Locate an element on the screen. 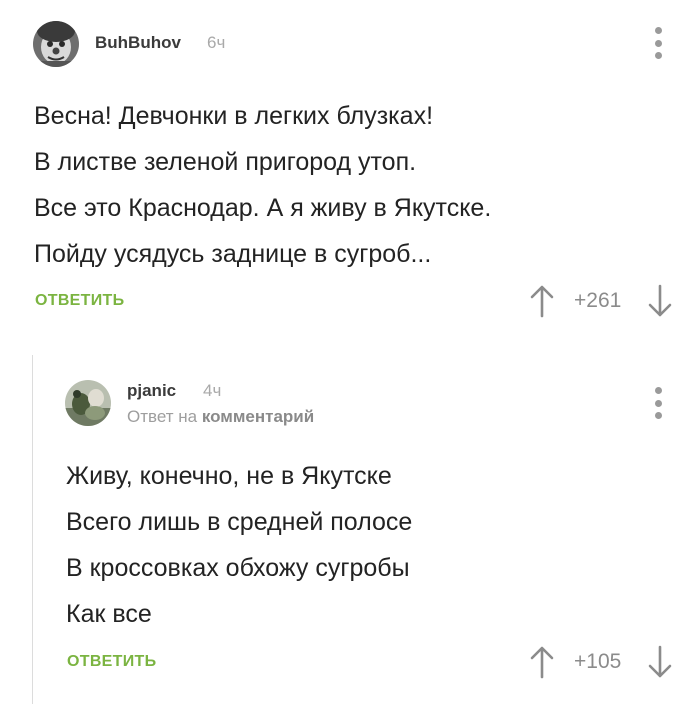 Image resolution: width=700 pixels, height=704 pixels. vote-block: +261 is located at coordinates (605, 302).